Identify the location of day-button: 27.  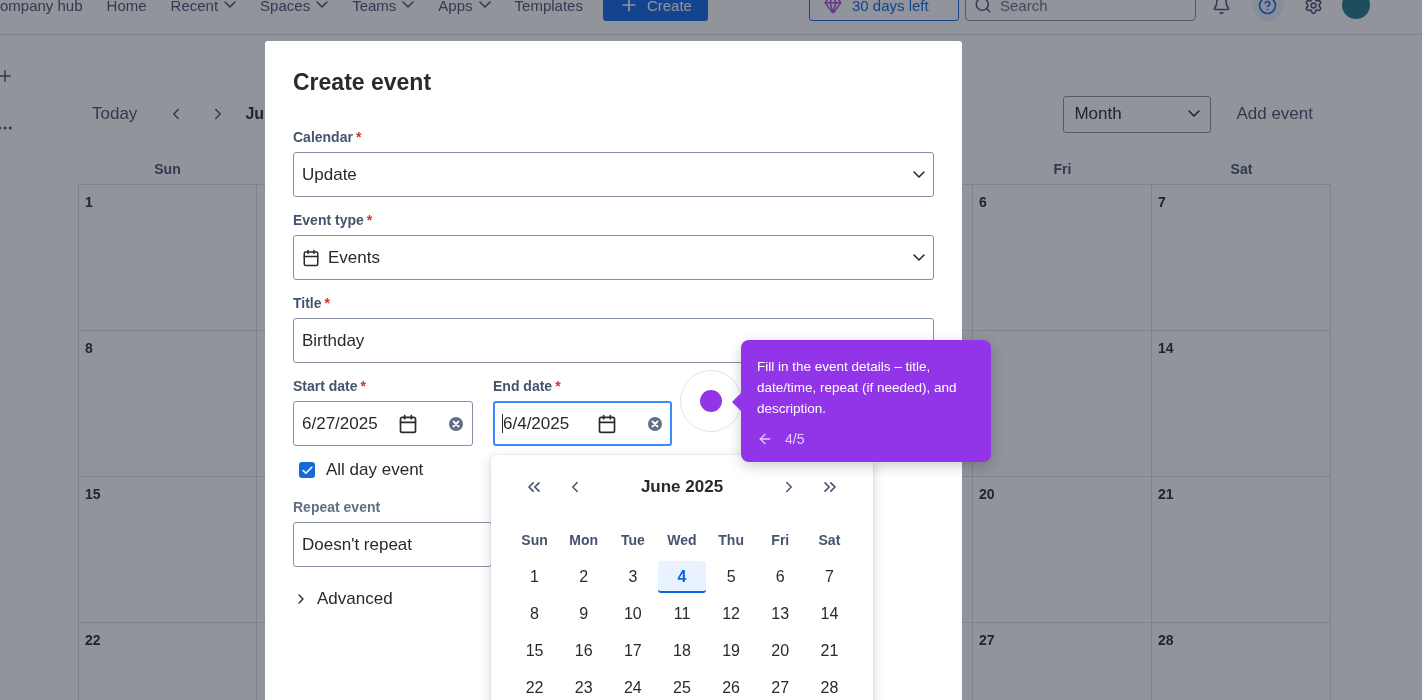
(780, 685).